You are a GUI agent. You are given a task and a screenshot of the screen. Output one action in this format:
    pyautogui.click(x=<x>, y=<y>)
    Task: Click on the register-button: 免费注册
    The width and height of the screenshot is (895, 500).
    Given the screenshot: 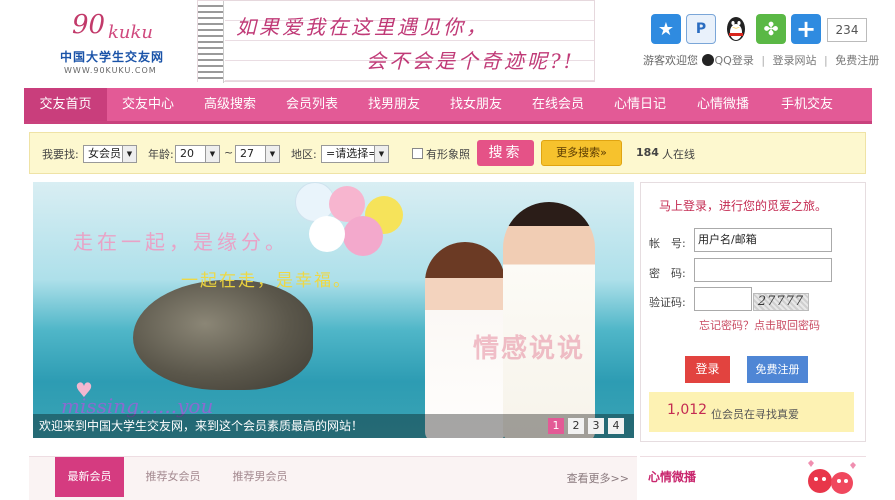 What is the action you would take?
    pyautogui.click(x=777, y=369)
    